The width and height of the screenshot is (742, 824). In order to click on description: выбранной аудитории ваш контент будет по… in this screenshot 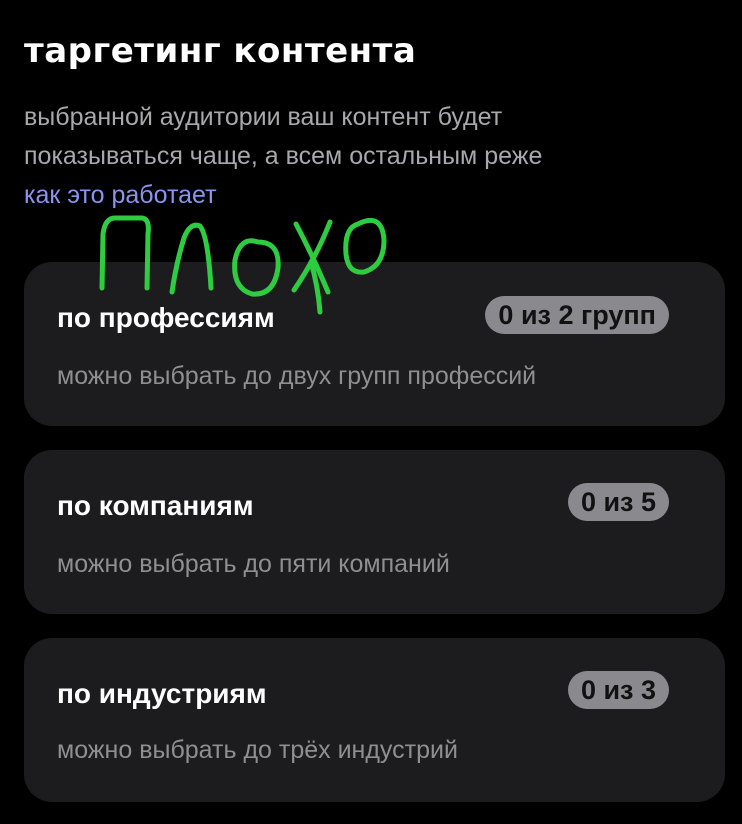, I will do `click(369, 137)`.